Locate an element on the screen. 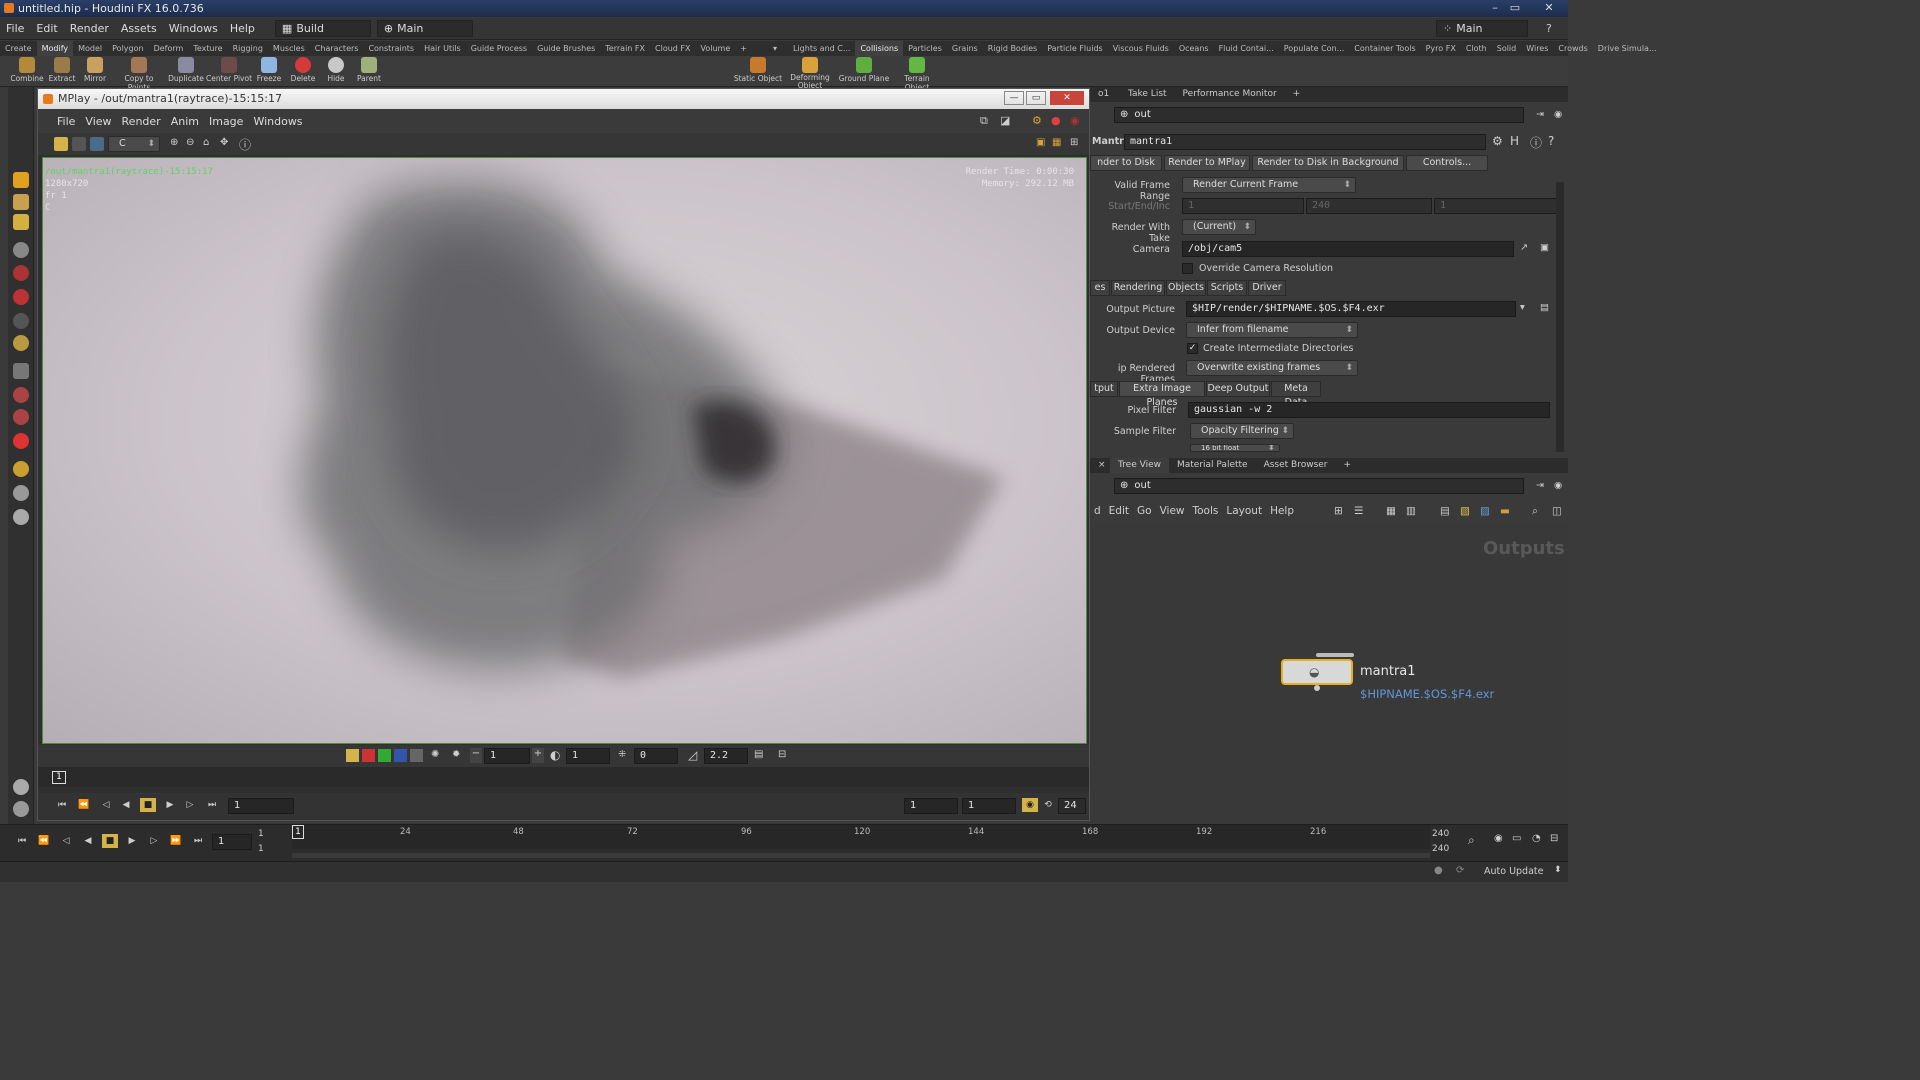  black-point-icon: ⁜ is located at coordinates (622, 754).